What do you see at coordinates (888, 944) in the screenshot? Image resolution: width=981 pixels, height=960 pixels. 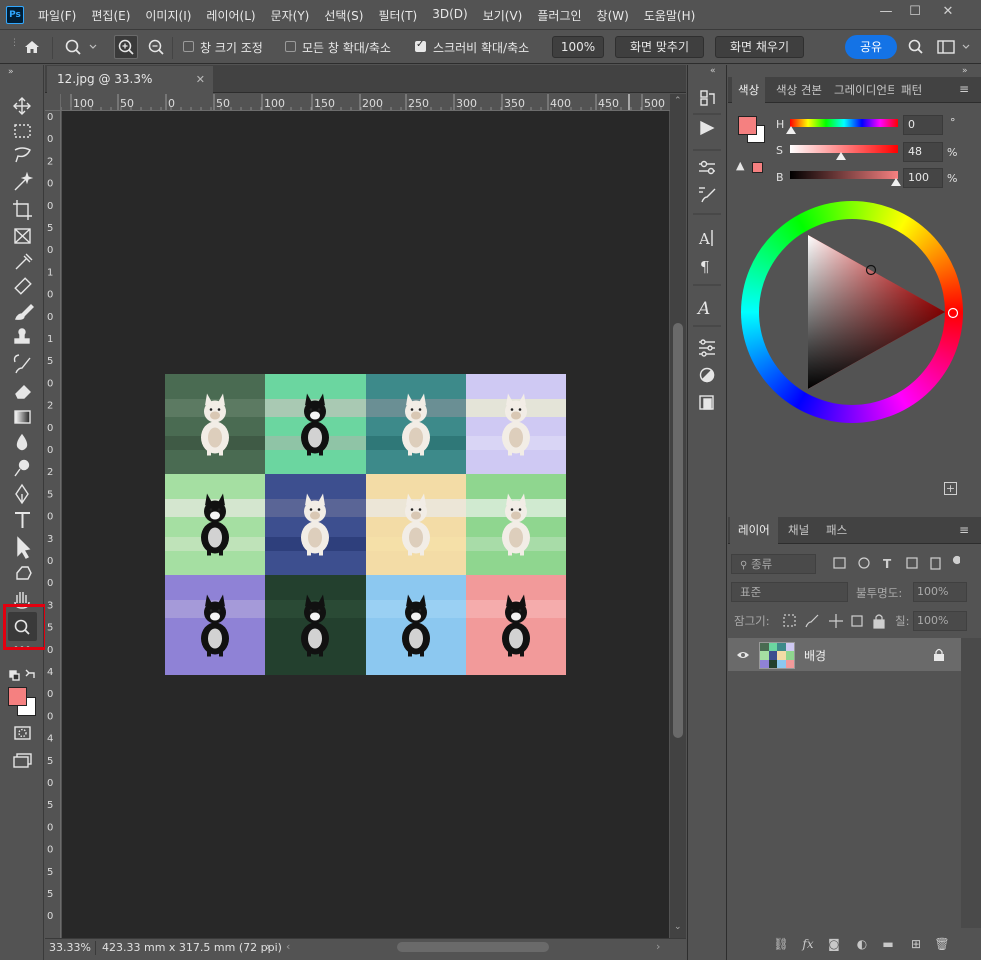 I see `new-group-icon: ▬` at bounding box center [888, 944].